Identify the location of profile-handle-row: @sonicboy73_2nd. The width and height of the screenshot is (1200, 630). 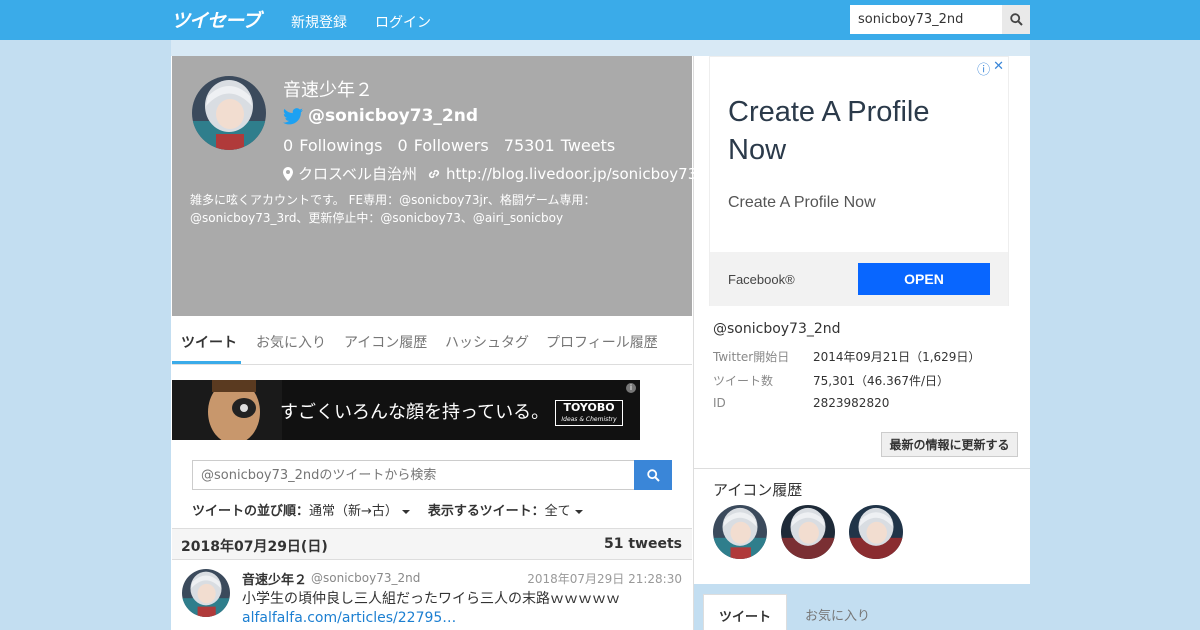
(380, 116).